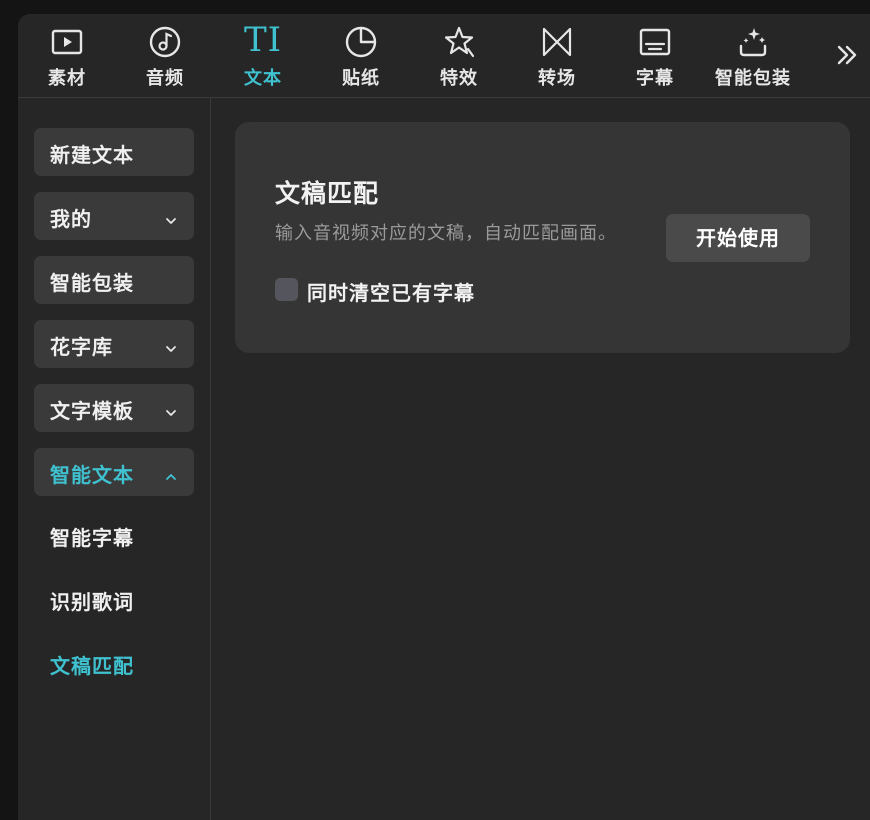  Describe the element at coordinates (92, 411) in the screenshot. I see `sidebar-item-label: 文字模板` at that location.